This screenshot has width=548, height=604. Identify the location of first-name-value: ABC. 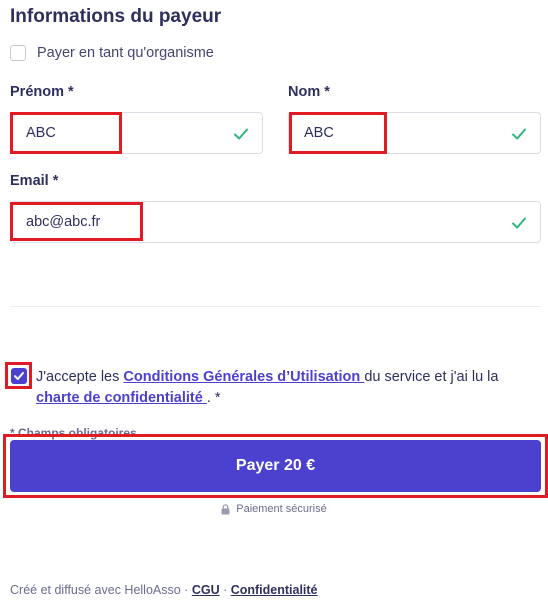
(41, 133).